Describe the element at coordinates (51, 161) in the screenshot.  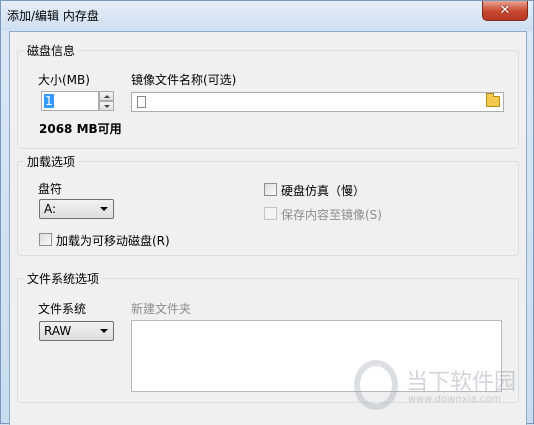
I see `mount-options-group-title: 加载选项` at that location.